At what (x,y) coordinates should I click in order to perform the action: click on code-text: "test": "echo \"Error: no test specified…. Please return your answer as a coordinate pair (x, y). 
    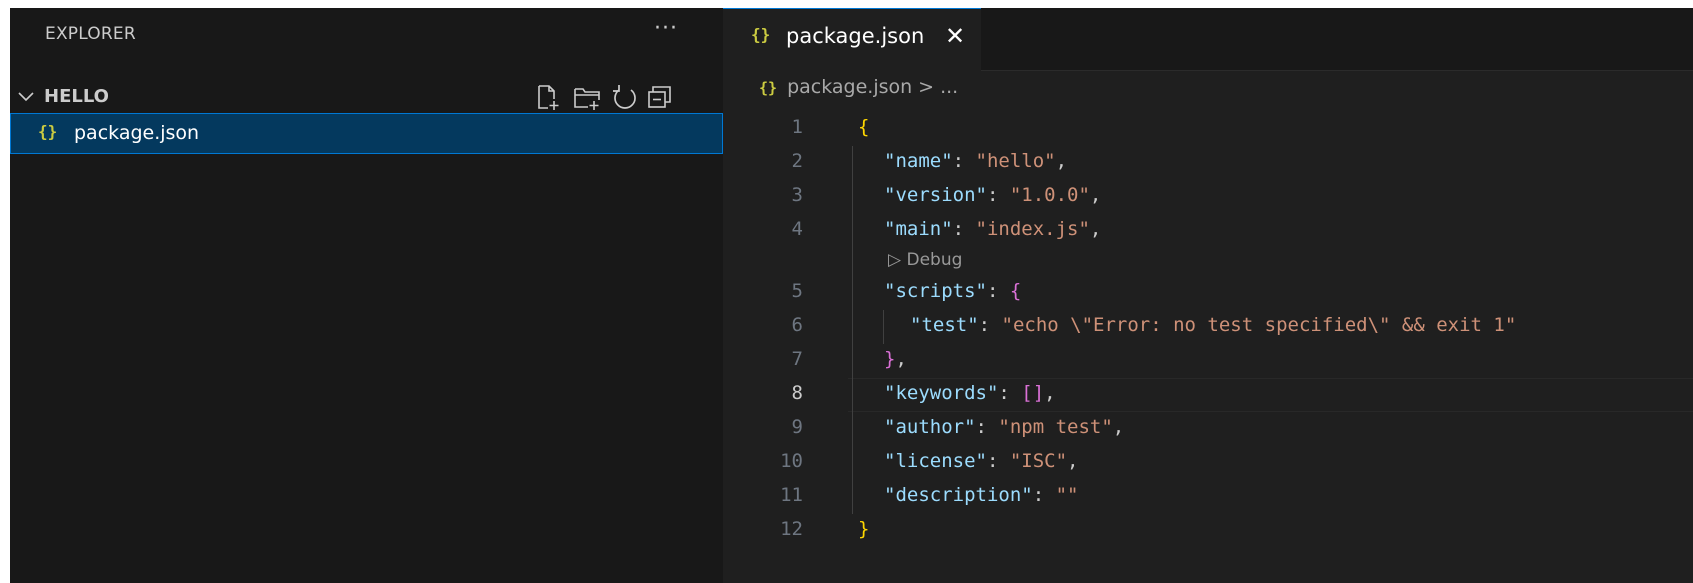
    Looking at the image, I should click on (1213, 325).